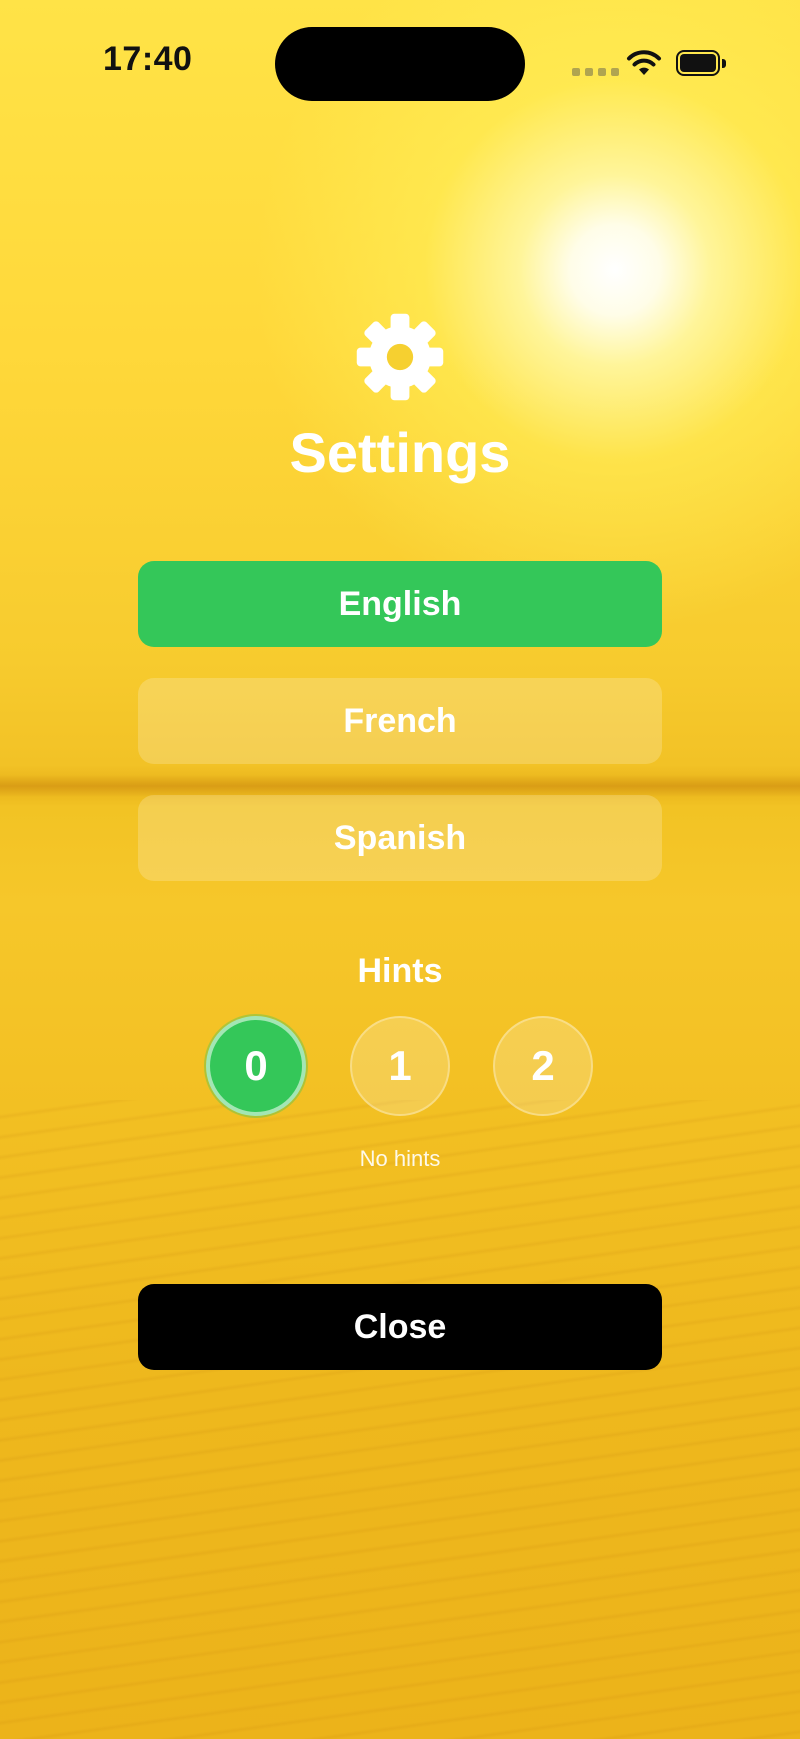 This screenshot has width=800, height=1739. What do you see at coordinates (701, 64) in the screenshot?
I see `battery-icon` at bounding box center [701, 64].